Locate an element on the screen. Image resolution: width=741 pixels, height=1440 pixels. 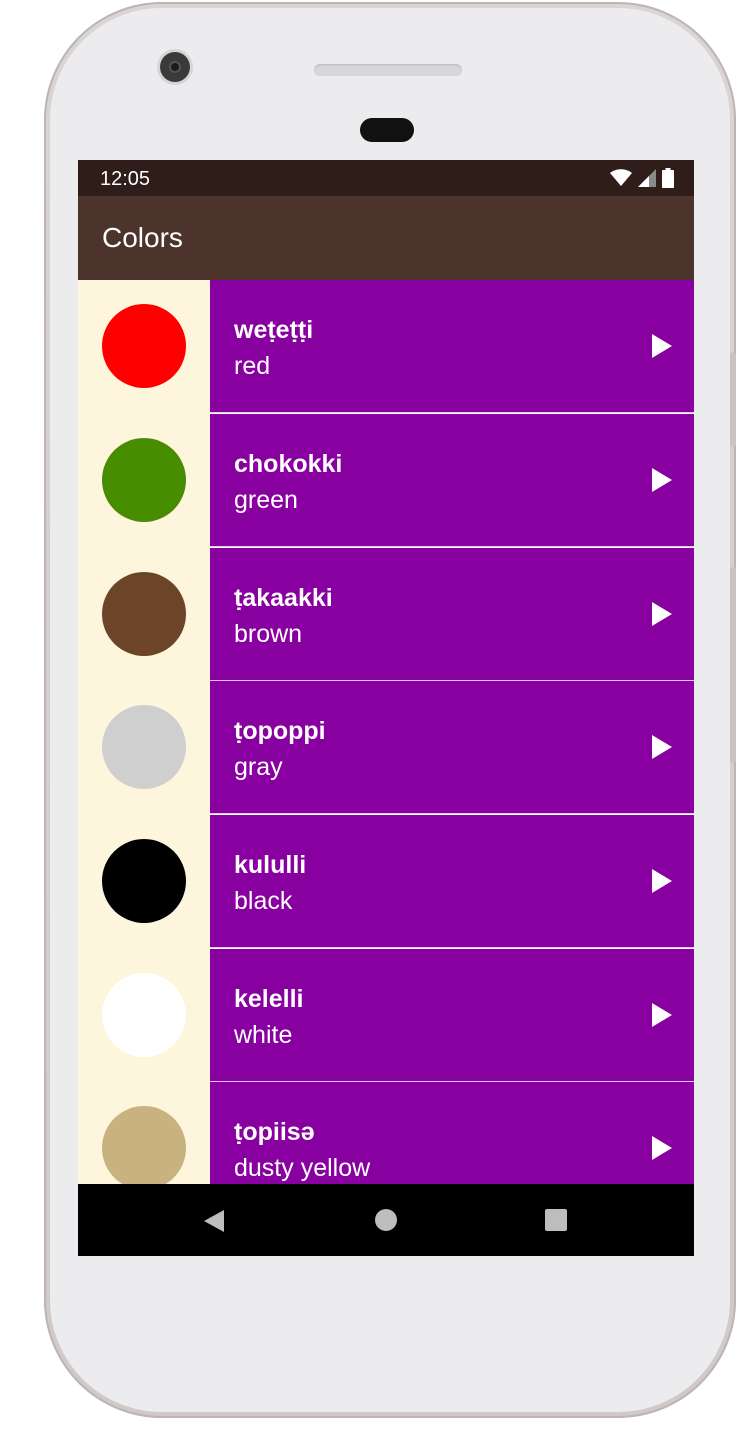
battery-icon is located at coordinates (668, 178).